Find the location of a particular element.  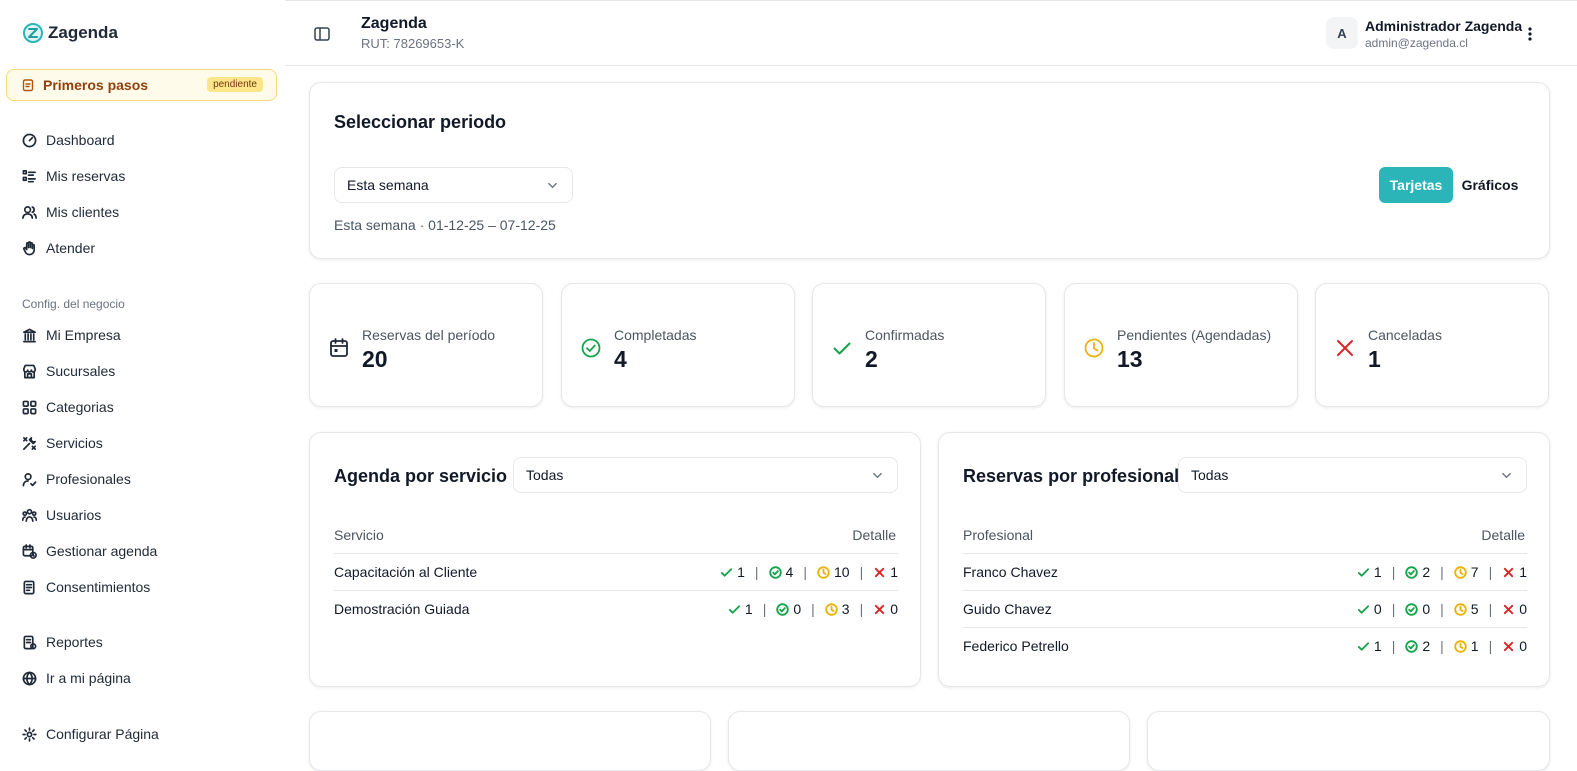

sidebar-item-profesionales: Profesionales is located at coordinates (76, 479).